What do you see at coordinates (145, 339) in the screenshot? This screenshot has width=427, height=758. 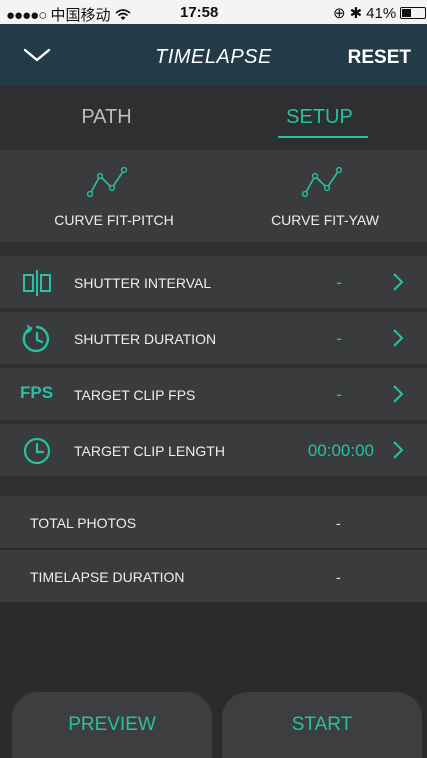 I see `shutter-duration-label: SHUTTER DURATION` at bounding box center [145, 339].